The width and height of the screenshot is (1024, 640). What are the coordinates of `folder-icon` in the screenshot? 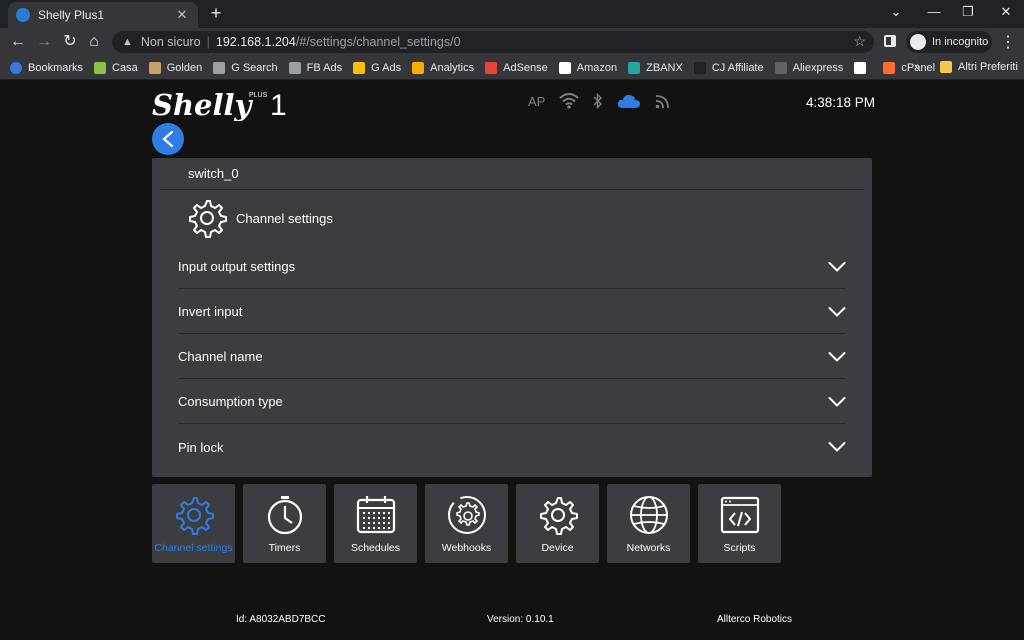 It's located at (946, 67).